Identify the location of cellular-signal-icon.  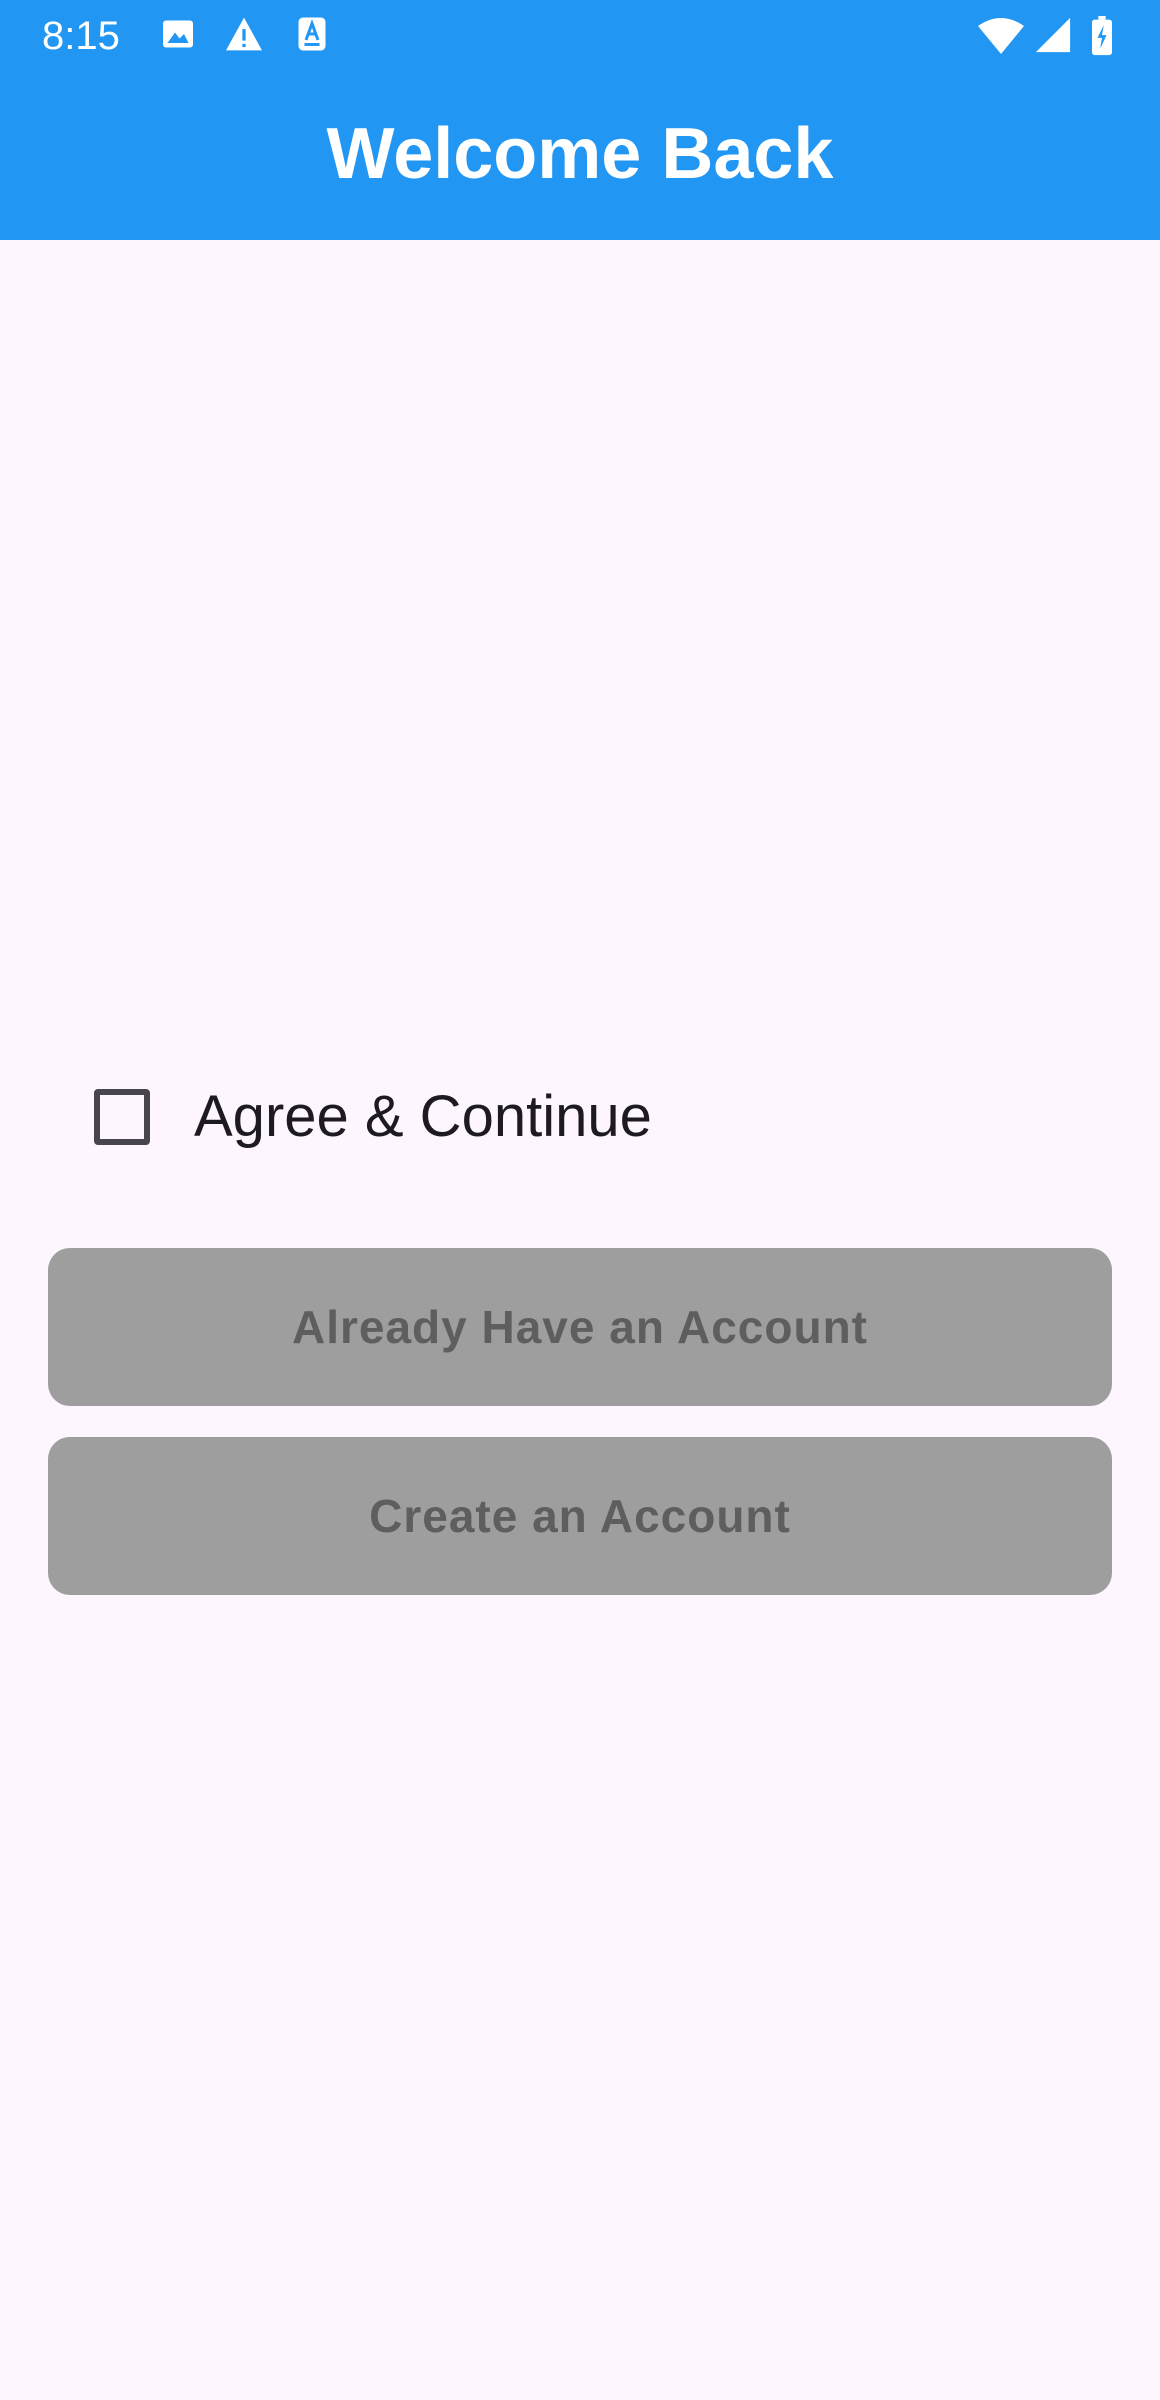
(1053, 35).